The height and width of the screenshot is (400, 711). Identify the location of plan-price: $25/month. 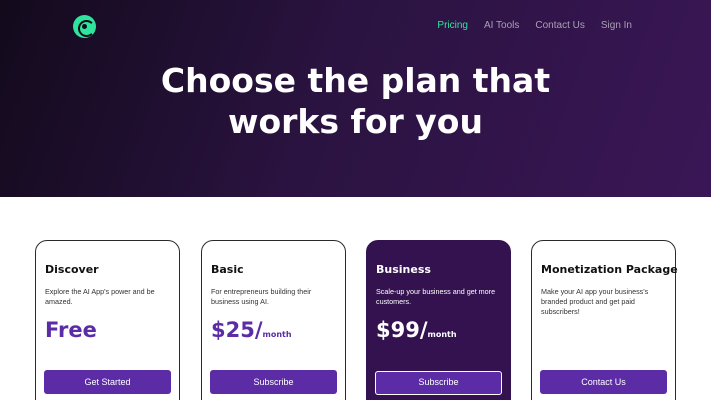
(251, 330).